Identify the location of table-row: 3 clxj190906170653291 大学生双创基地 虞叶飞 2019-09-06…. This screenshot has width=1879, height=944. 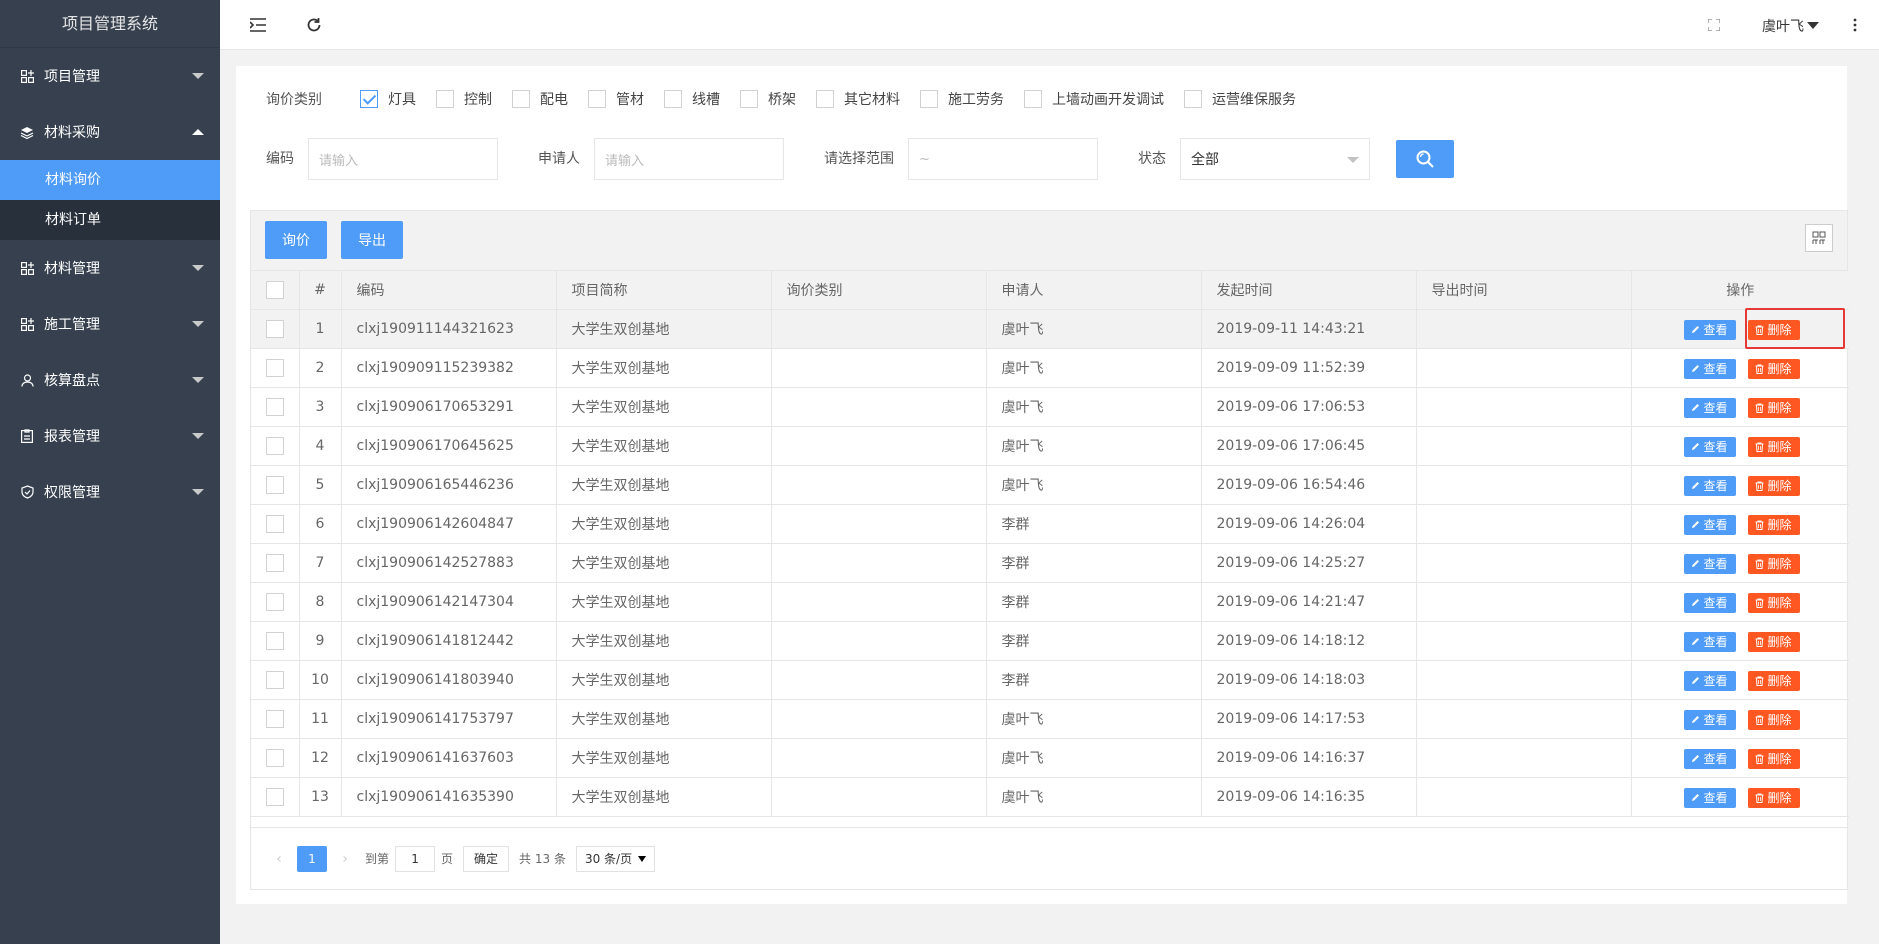
(1050, 407).